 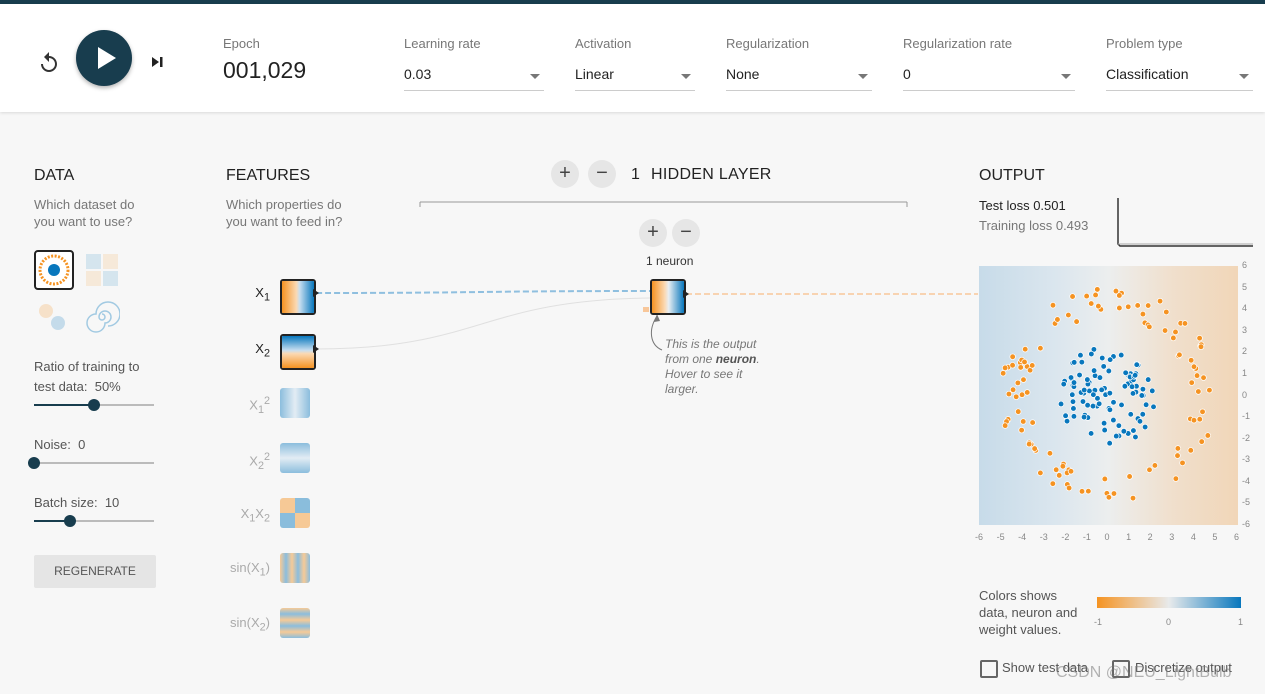 I want to click on feature-x1x2-base2: X, so click(x=259, y=513).